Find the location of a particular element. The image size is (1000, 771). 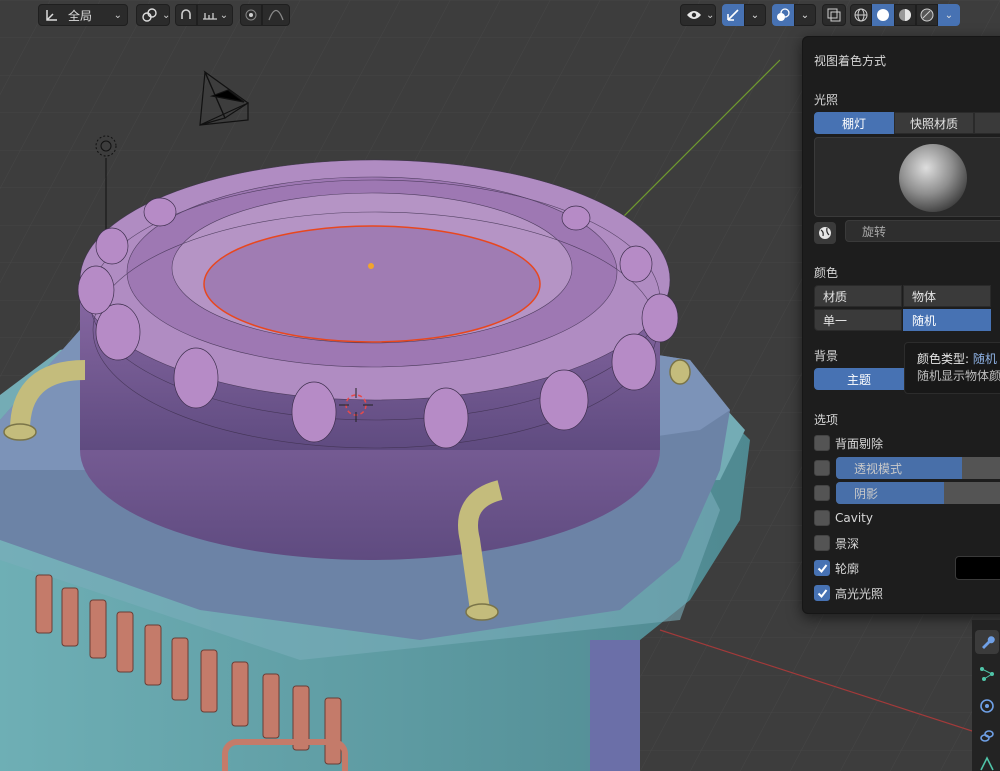

shadow-label: 阴影 is located at coordinates (866, 494).